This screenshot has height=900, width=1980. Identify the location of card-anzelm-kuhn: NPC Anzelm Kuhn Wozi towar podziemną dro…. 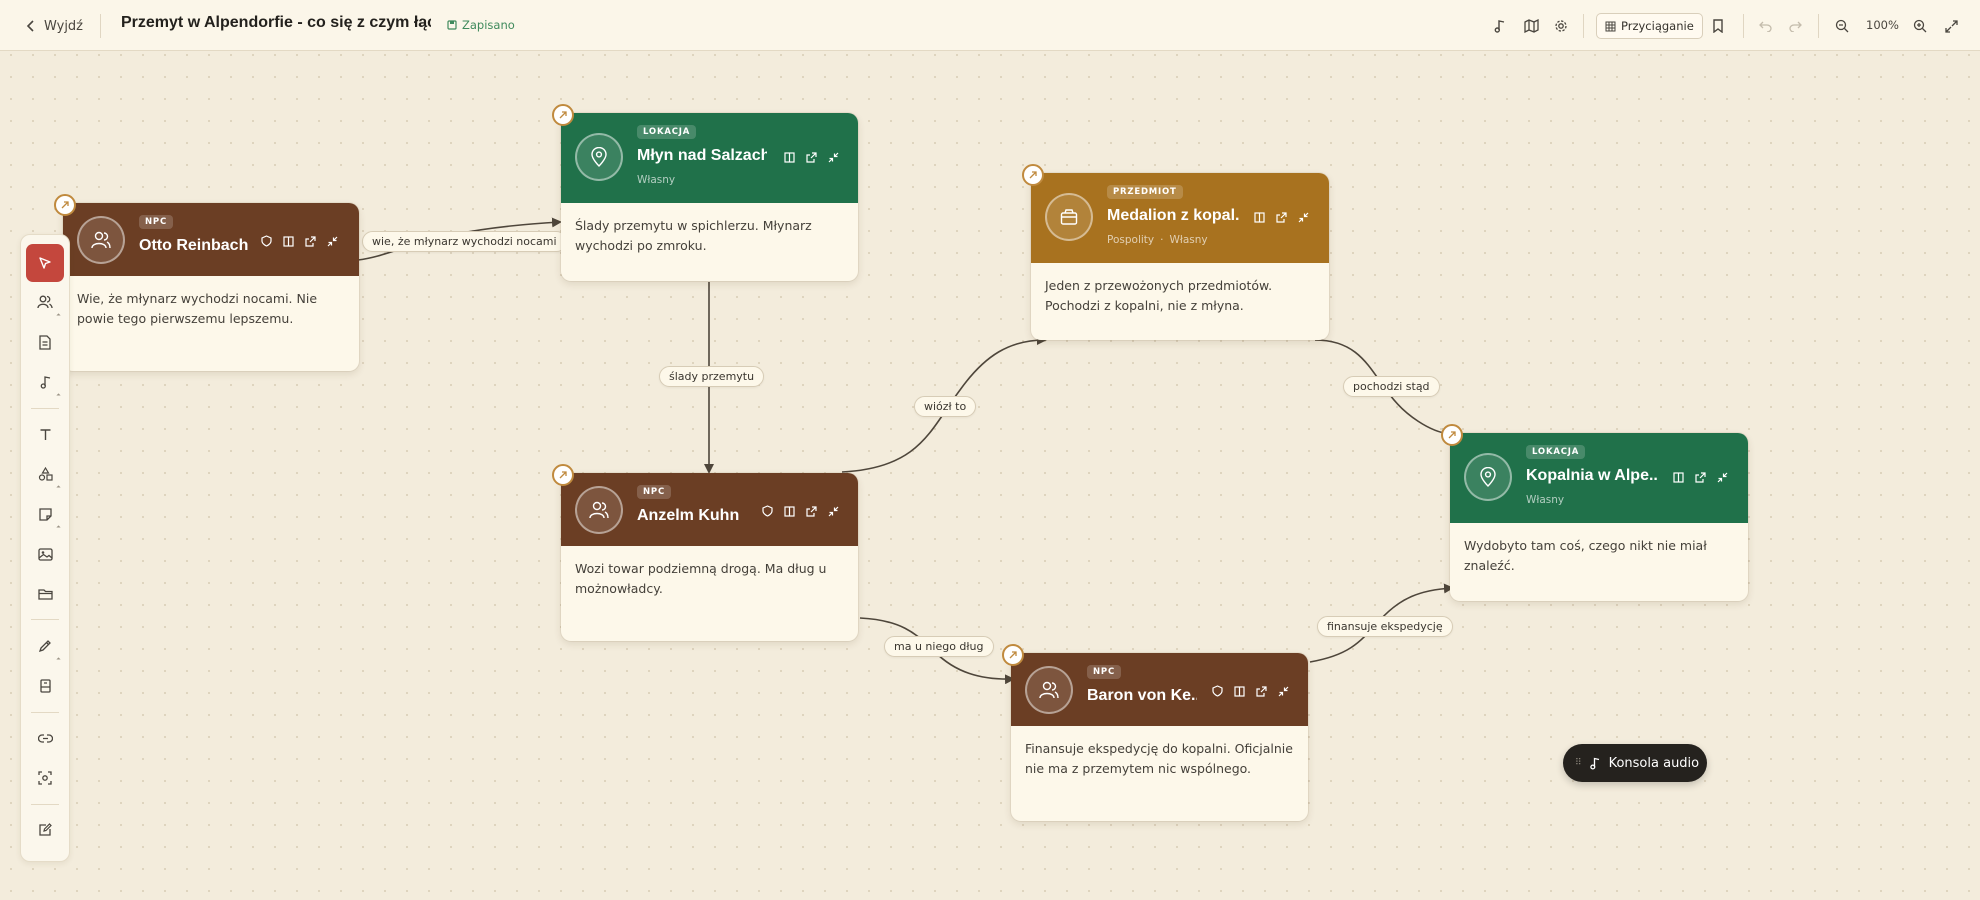
(705, 552).